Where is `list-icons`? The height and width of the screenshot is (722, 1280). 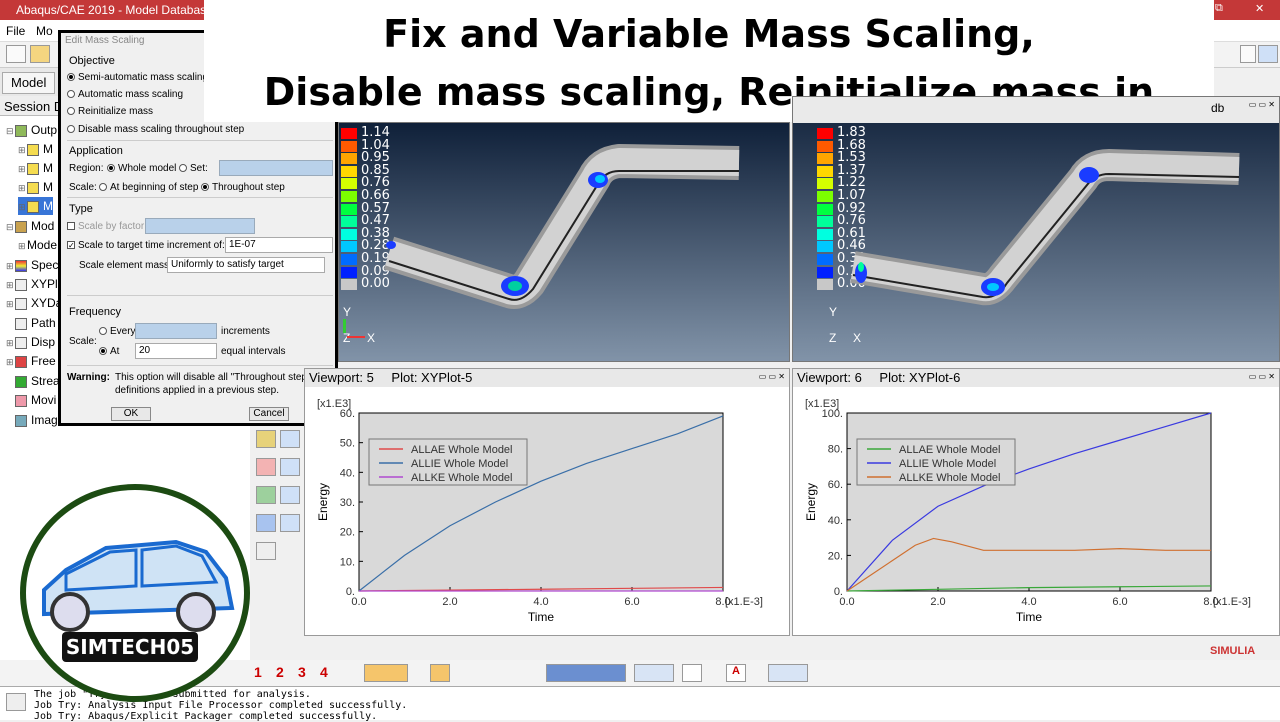
list-icons is located at coordinates (788, 673).